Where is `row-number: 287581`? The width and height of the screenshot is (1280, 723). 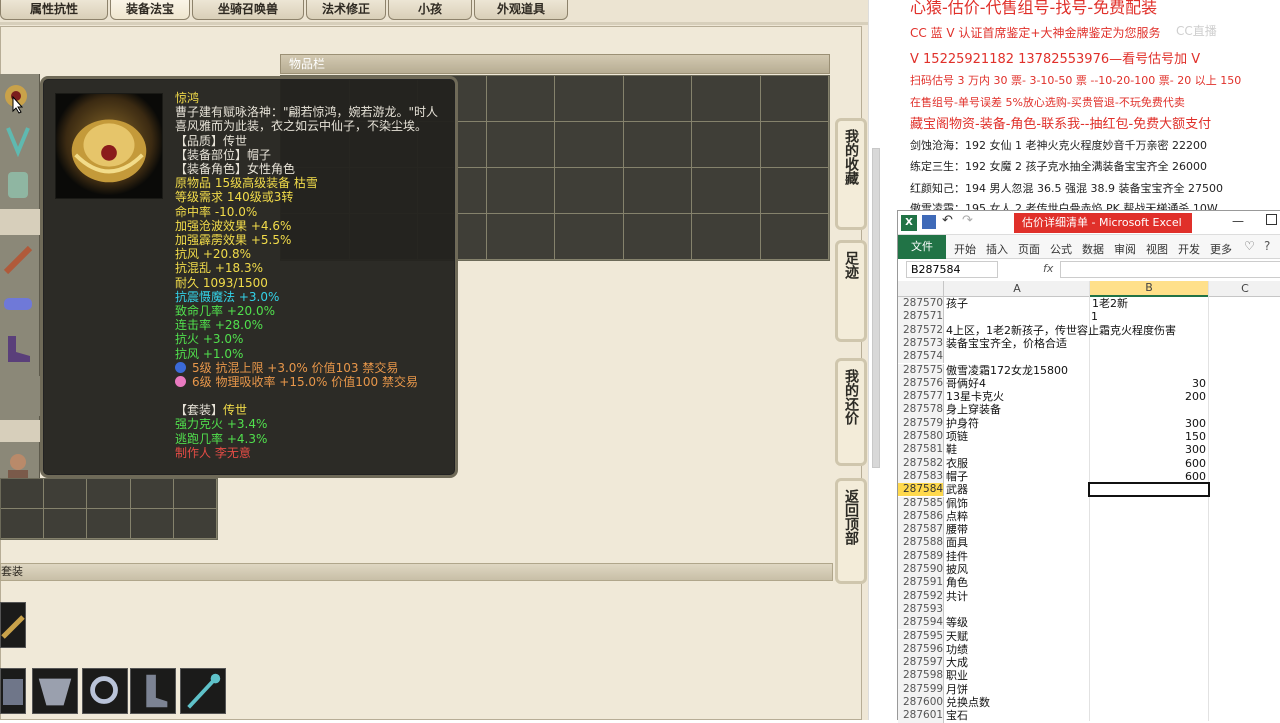
row-number: 287581 is located at coordinates (921, 450).